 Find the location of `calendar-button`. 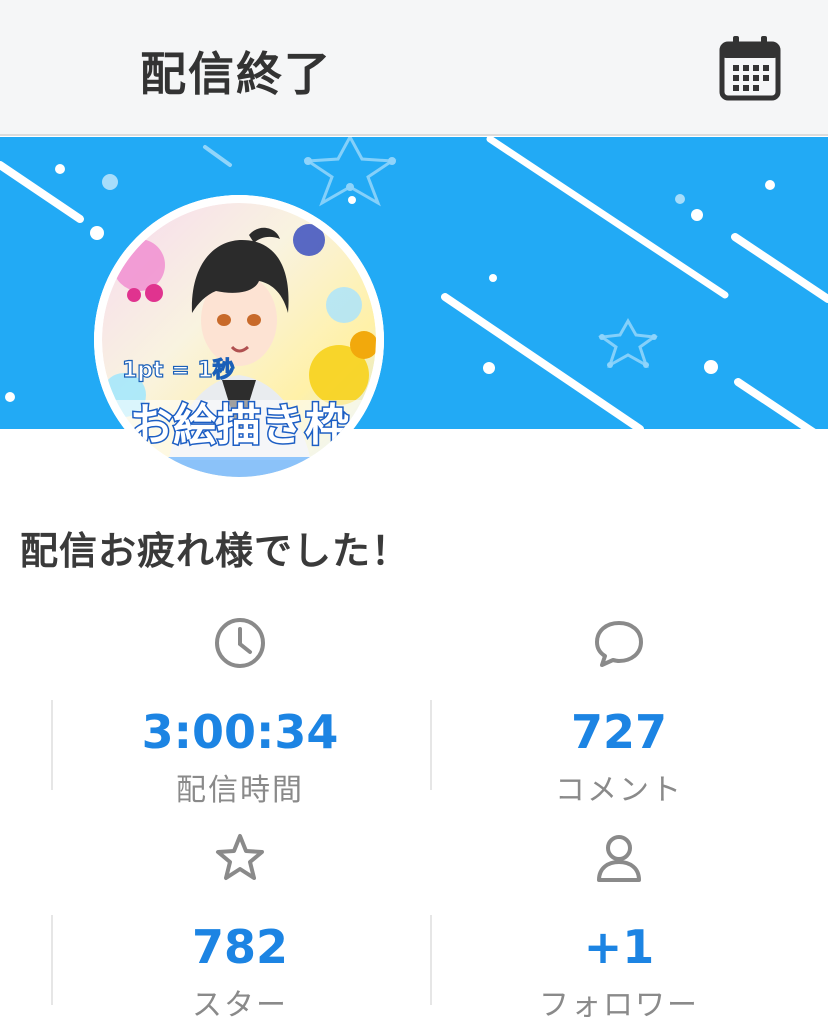

calendar-button is located at coordinates (750, 68).